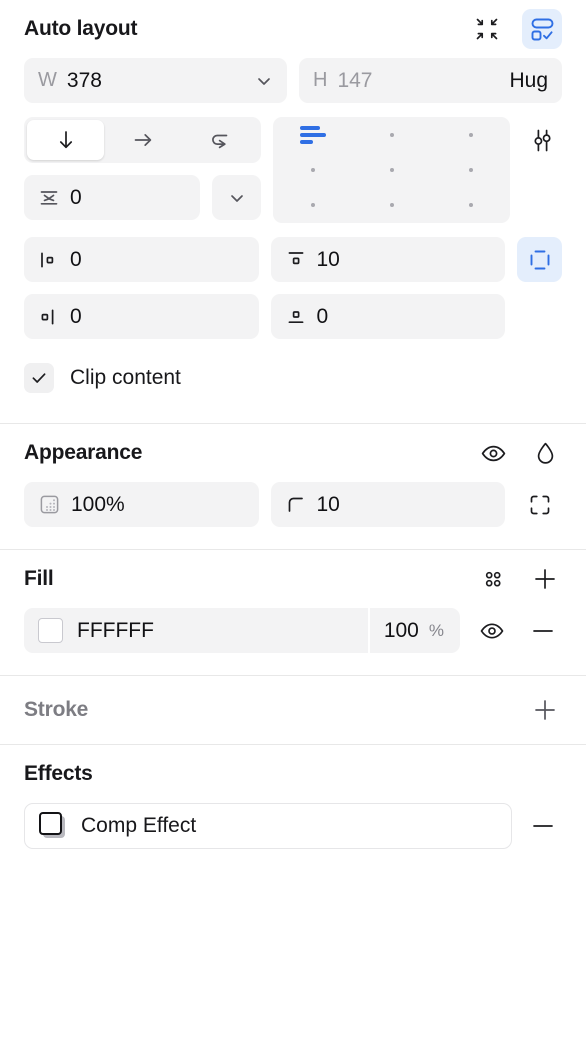 The width and height of the screenshot is (586, 1052). I want to click on appearance-header-actions, so click(519, 453).